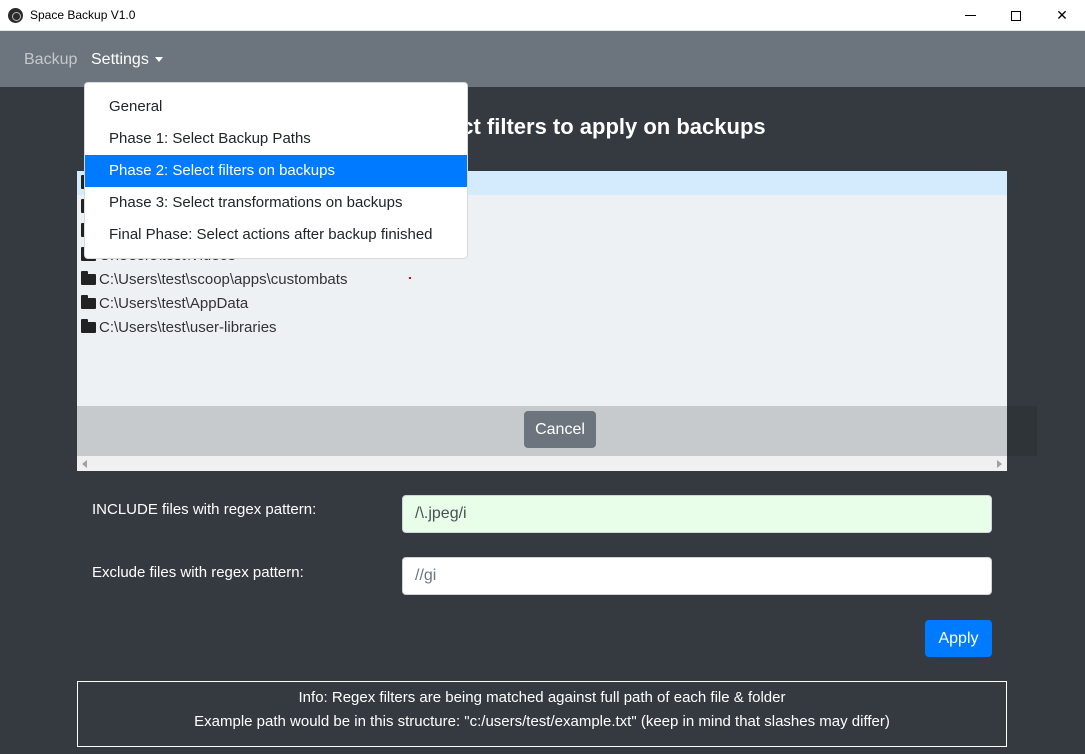  Describe the element at coordinates (50, 60) in the screenshot. I see `nav-backup-link: Backup` at that location.